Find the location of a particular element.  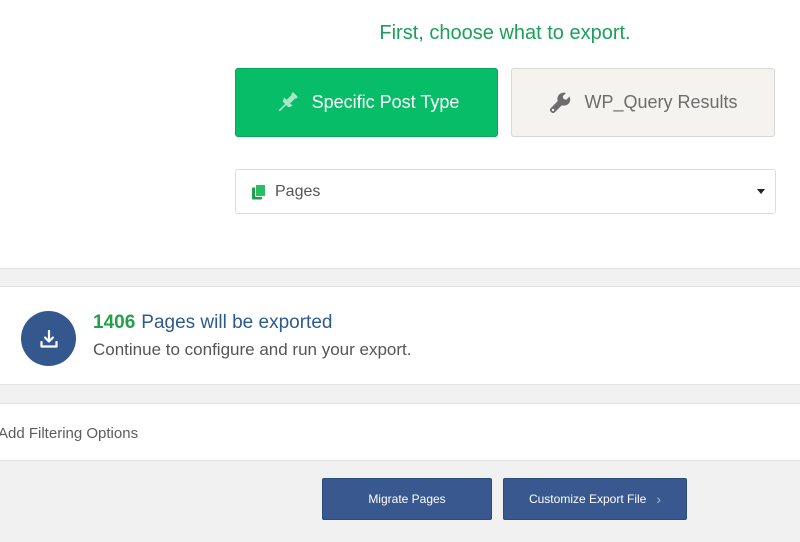

footer-actions: Migrate Pages Customize Export File › is located at coordinates (400, 501).